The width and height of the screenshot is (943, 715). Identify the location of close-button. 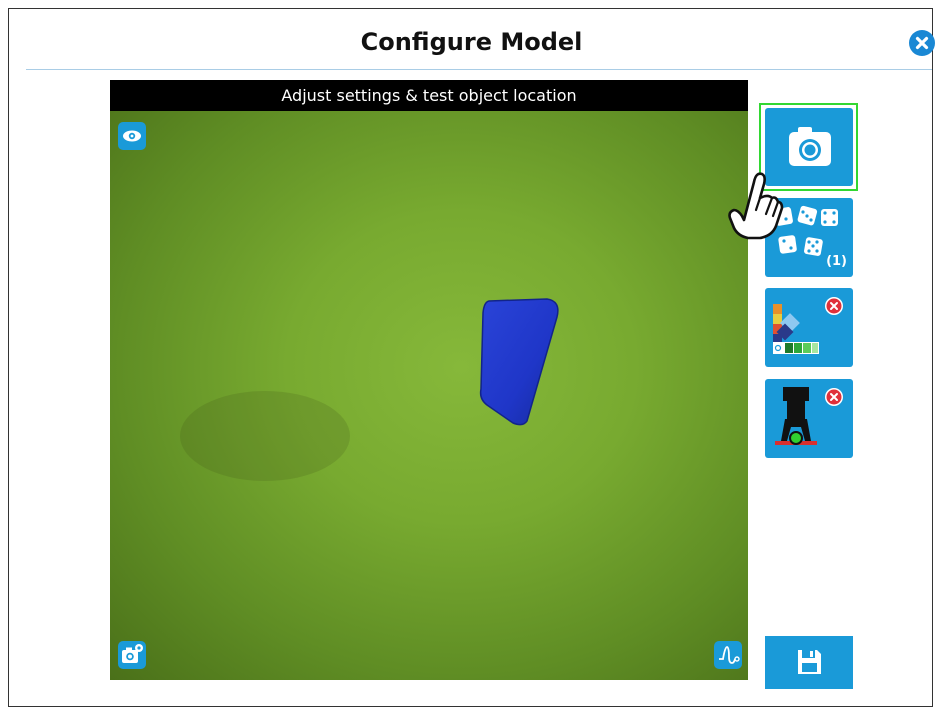
(922, 43).